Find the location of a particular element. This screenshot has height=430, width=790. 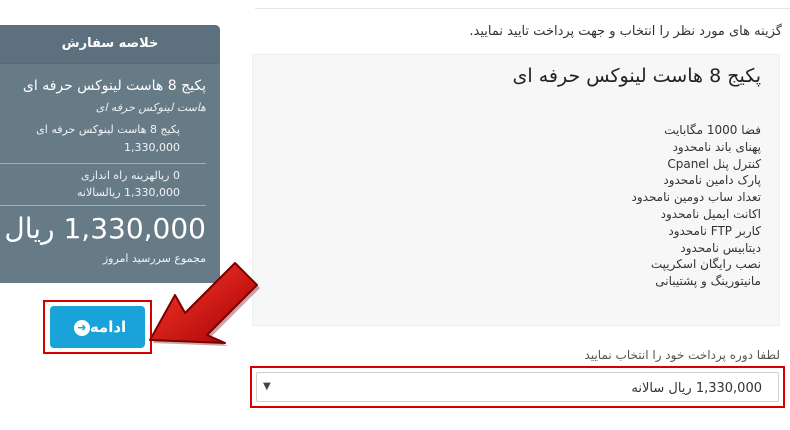

billing-cycle-label: لطفا دوره پرداخت خود را انتخاب نمایید is located at coordinates (682, 355).